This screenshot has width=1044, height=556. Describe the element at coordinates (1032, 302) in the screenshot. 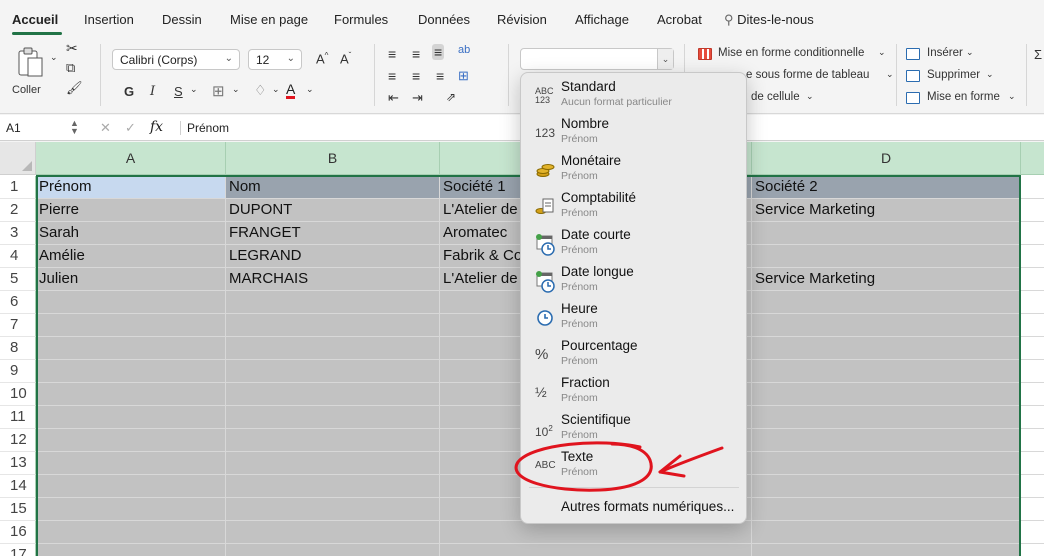

I see `cell-e6` at that location.